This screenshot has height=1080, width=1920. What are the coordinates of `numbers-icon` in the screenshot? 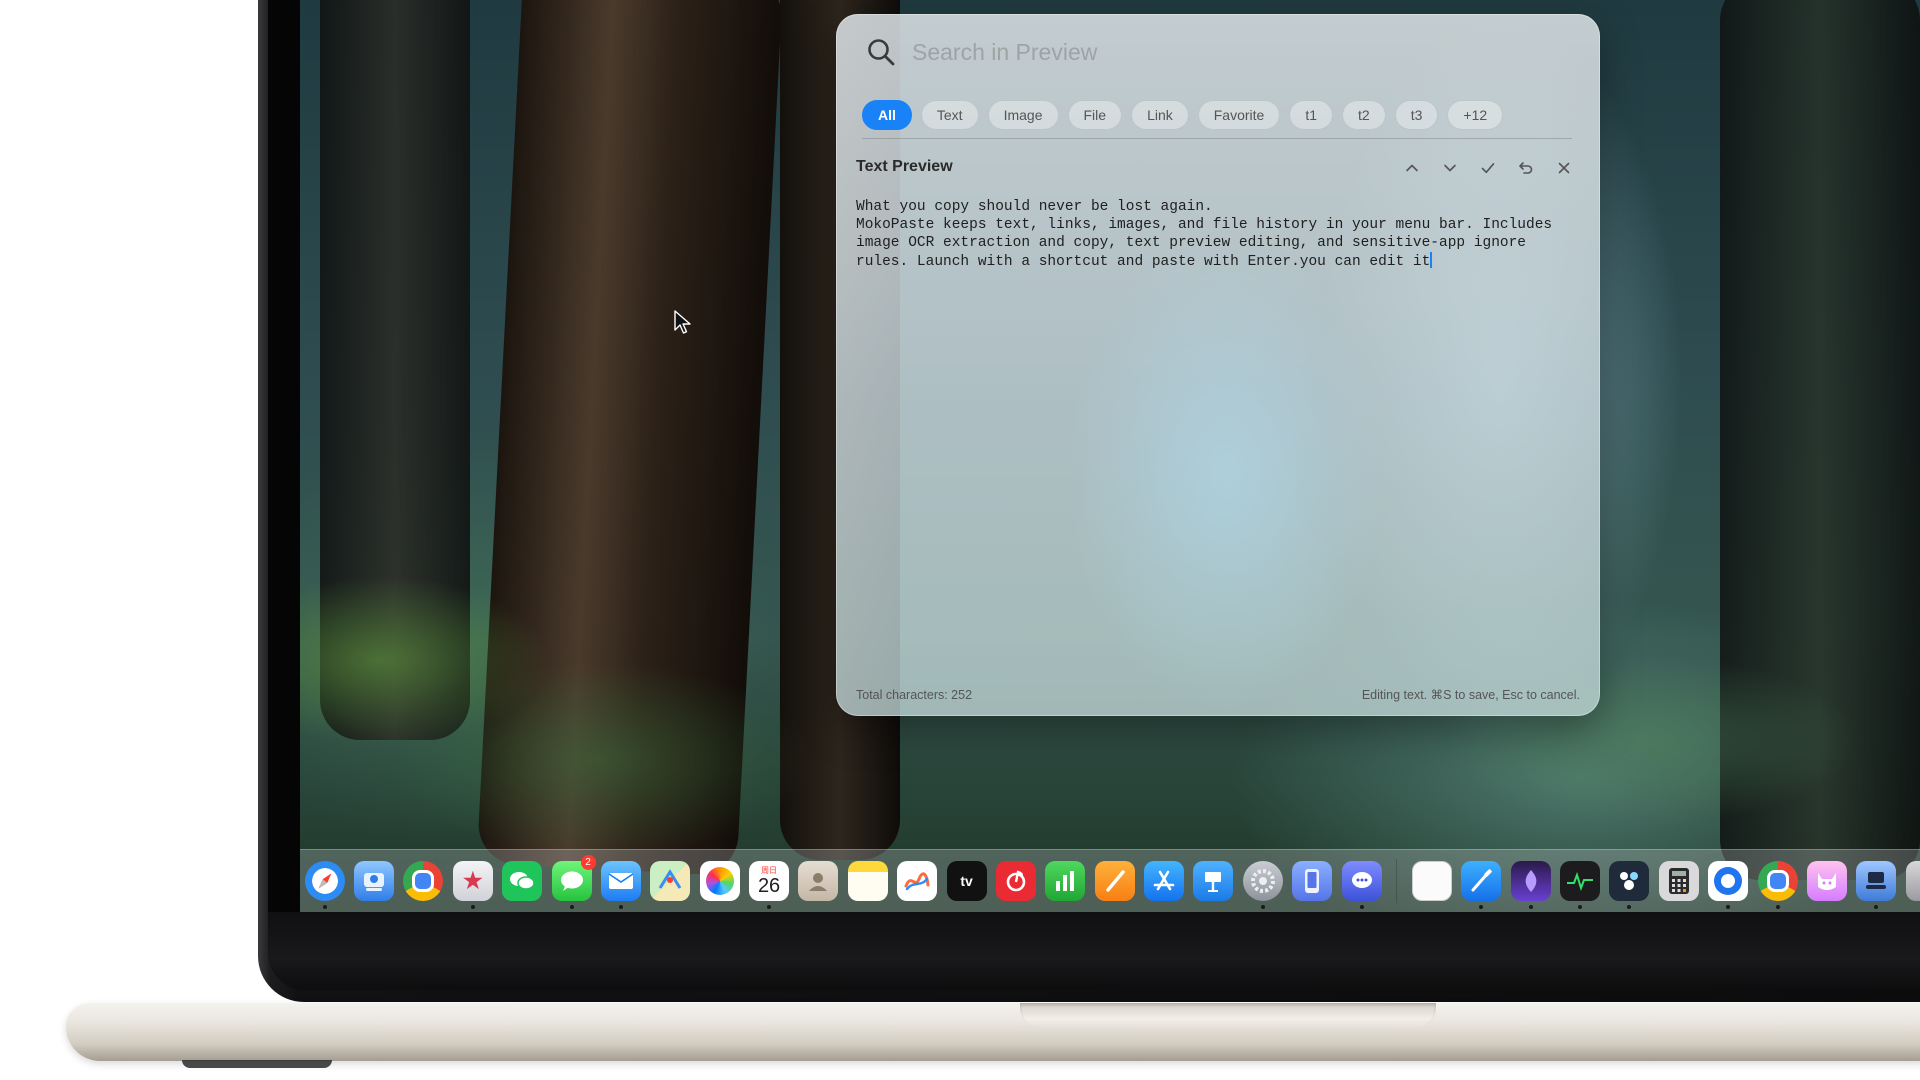 It's located at (1065, 881).